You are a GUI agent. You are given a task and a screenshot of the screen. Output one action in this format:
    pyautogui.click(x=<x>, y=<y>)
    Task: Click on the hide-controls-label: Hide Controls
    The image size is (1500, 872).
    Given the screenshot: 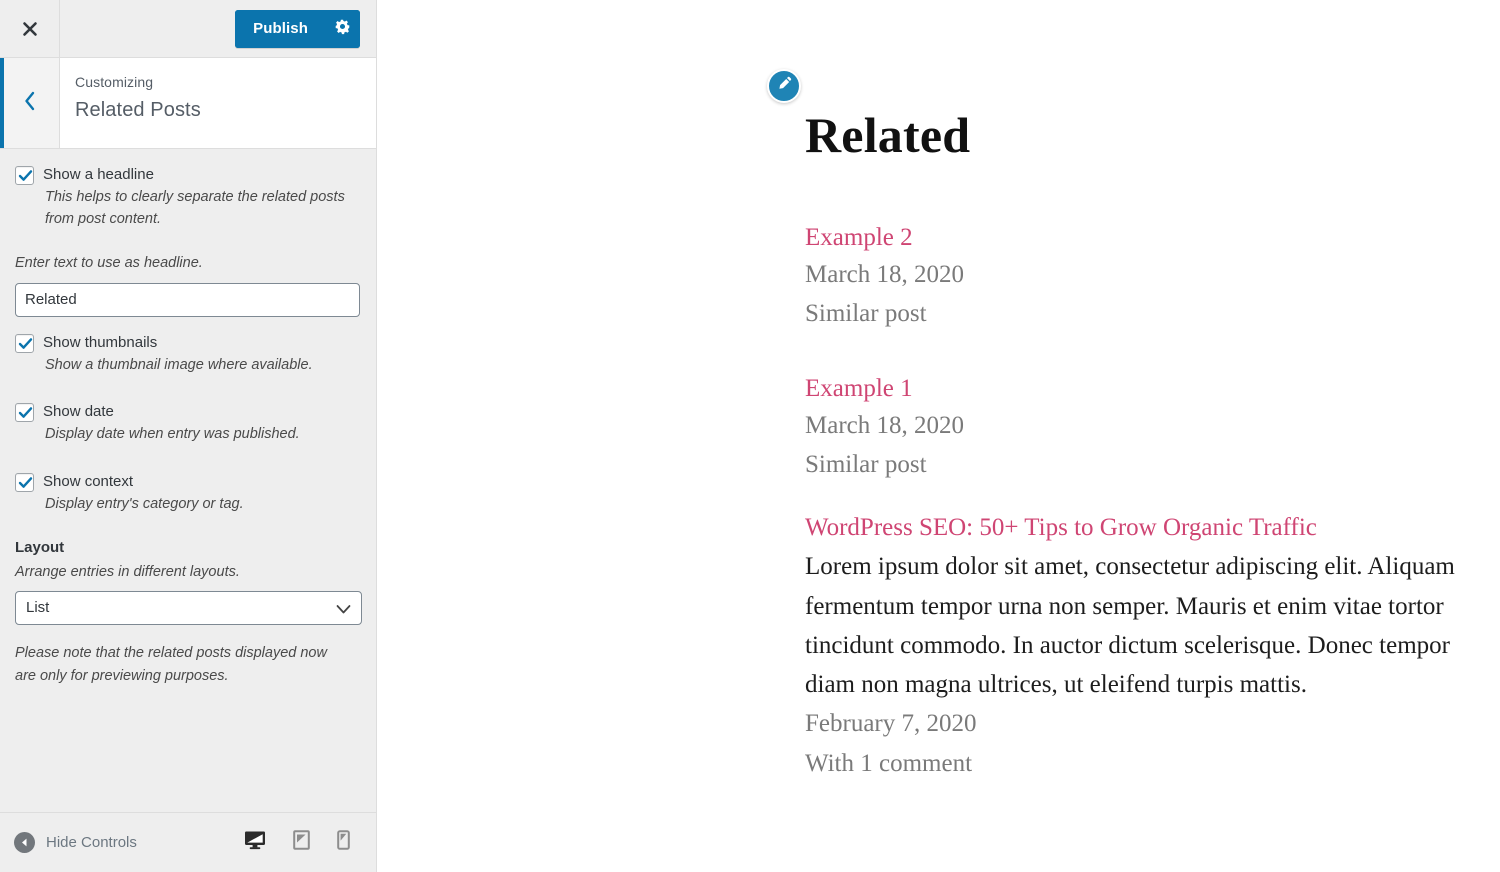 What is the action you would take?
    pyautogui.click(x=91, y=842)
    